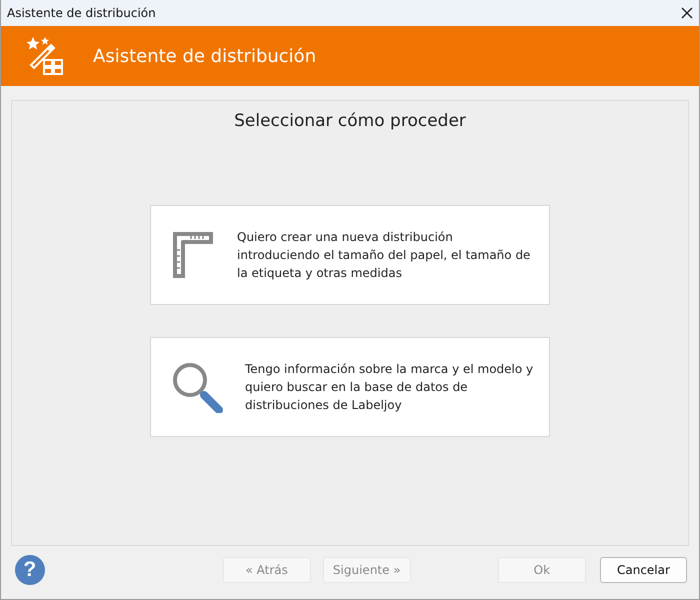 This screenshot has width=700, height=600. I want to click on option-text: Quiero crear una nueva distribución introduciendo el tamaño del papel, el tamaño de la etiqueta y otras medidas, so click(384, 255).